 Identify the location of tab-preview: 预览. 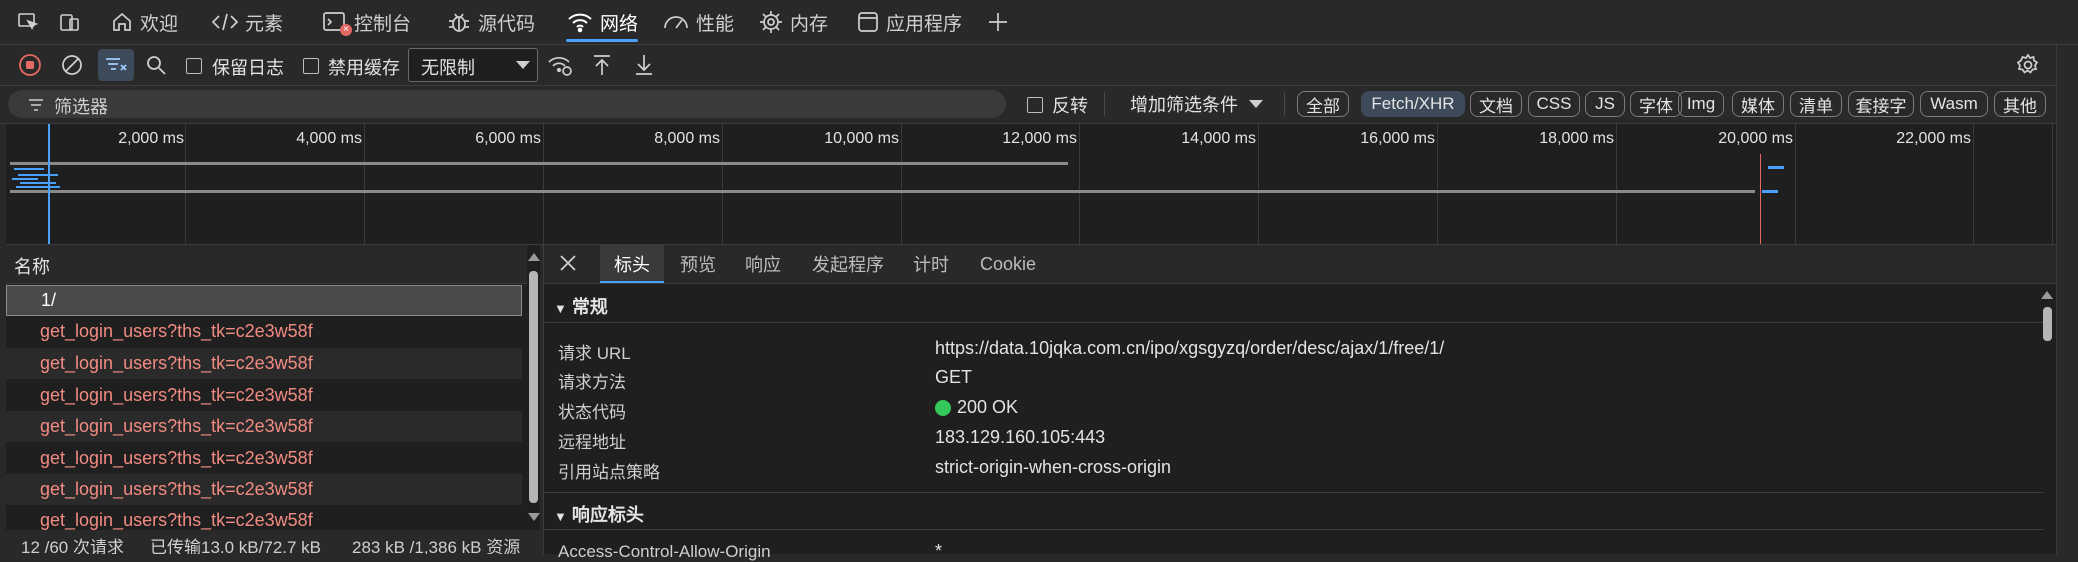
(698, 264).